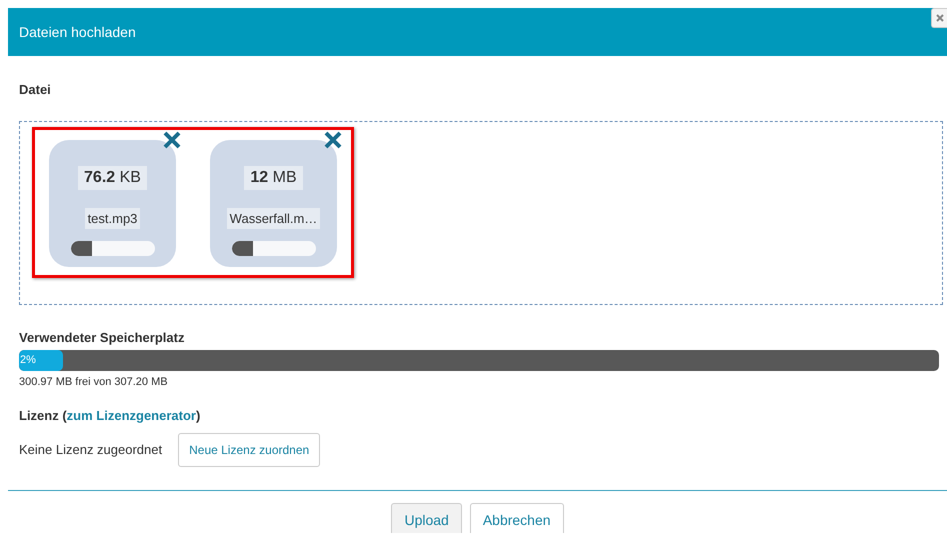  I want to click on assign-license-button: Neue Lizenz zuordnen, so click(249, 450).